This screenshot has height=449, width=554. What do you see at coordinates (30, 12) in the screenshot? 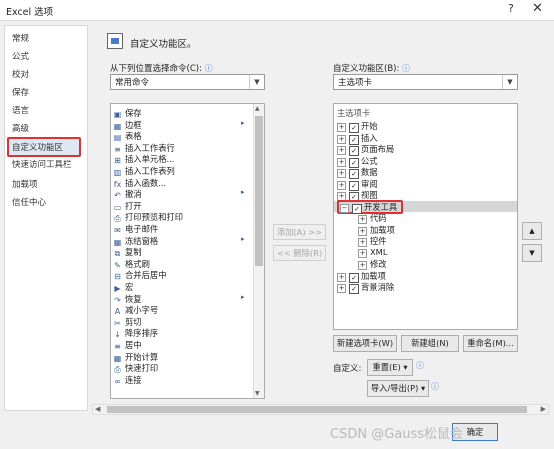
I see `window-title: Excel 选项` at bounding box center [30, 12].